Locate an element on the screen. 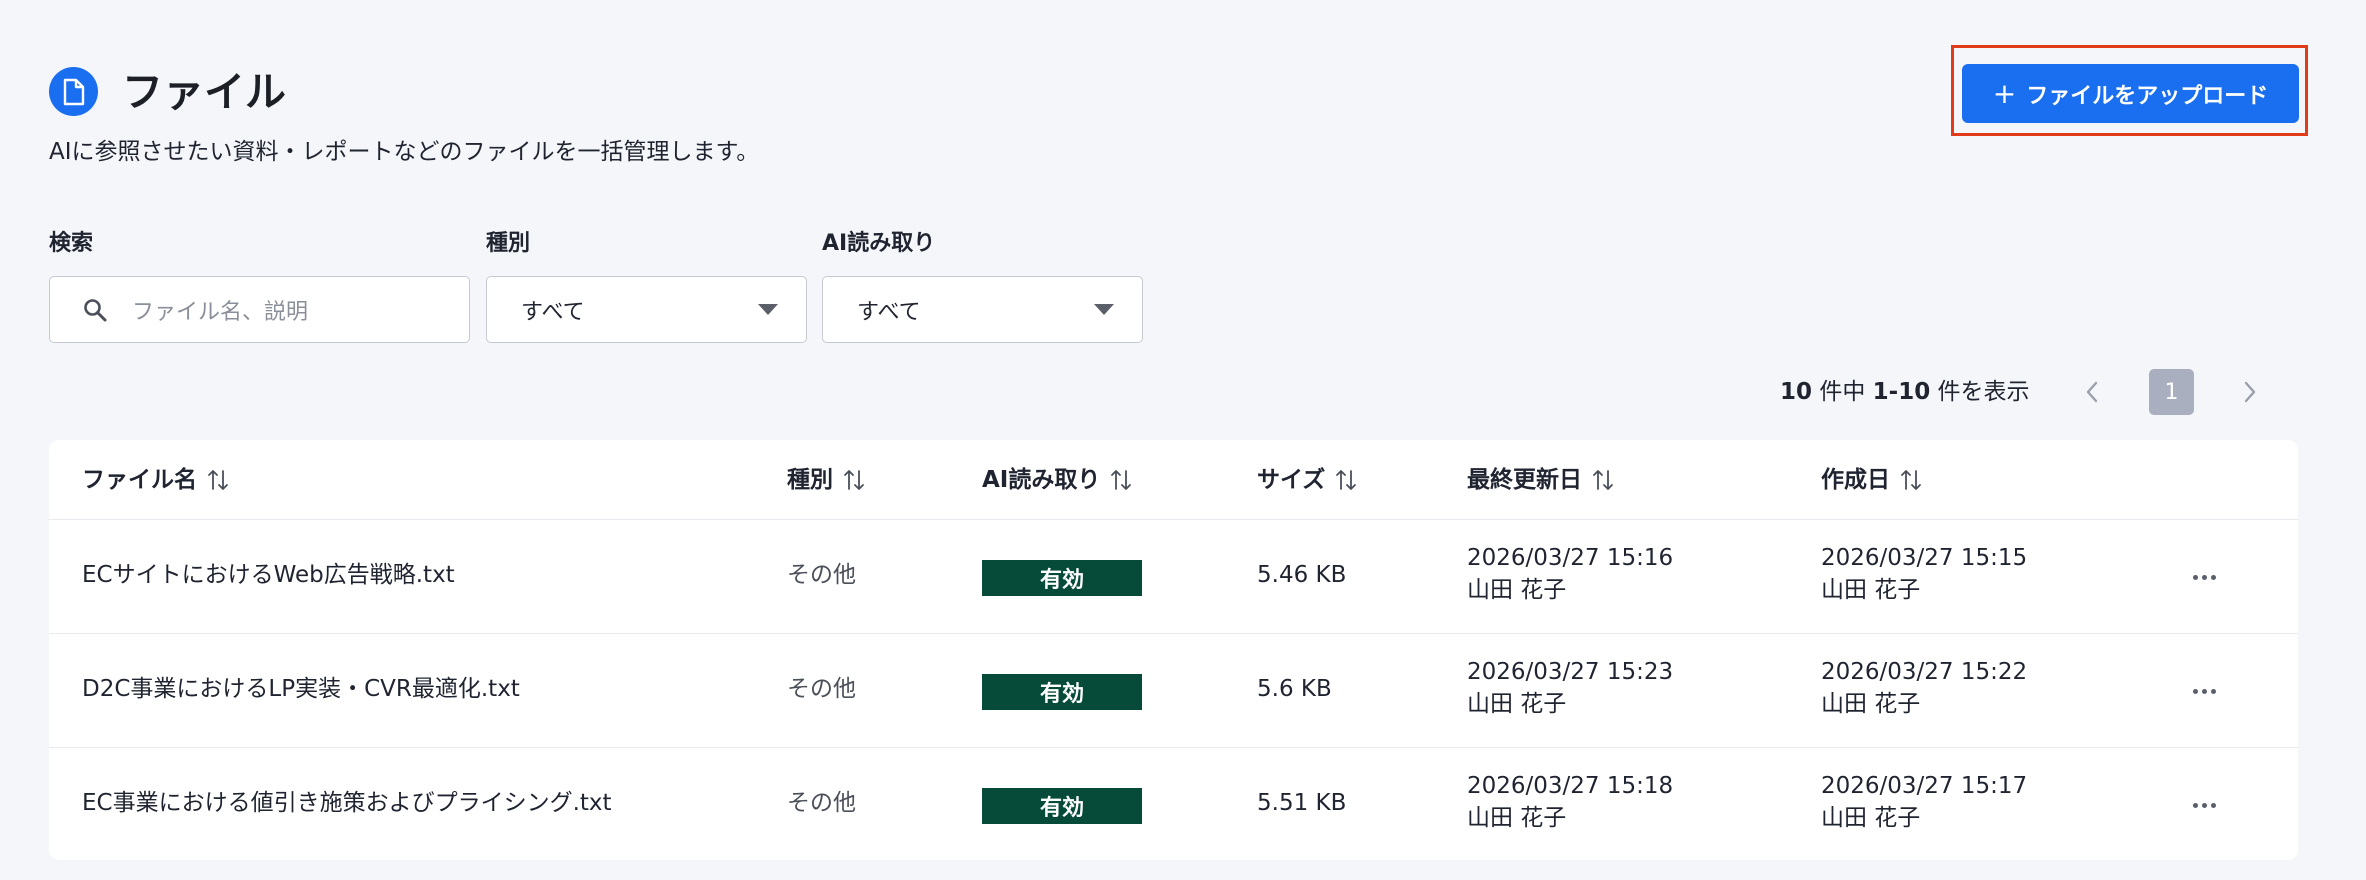 The width and height of the screenshot is (2366, 880). type-select-value: すべて is located at coordinates (553, 312).